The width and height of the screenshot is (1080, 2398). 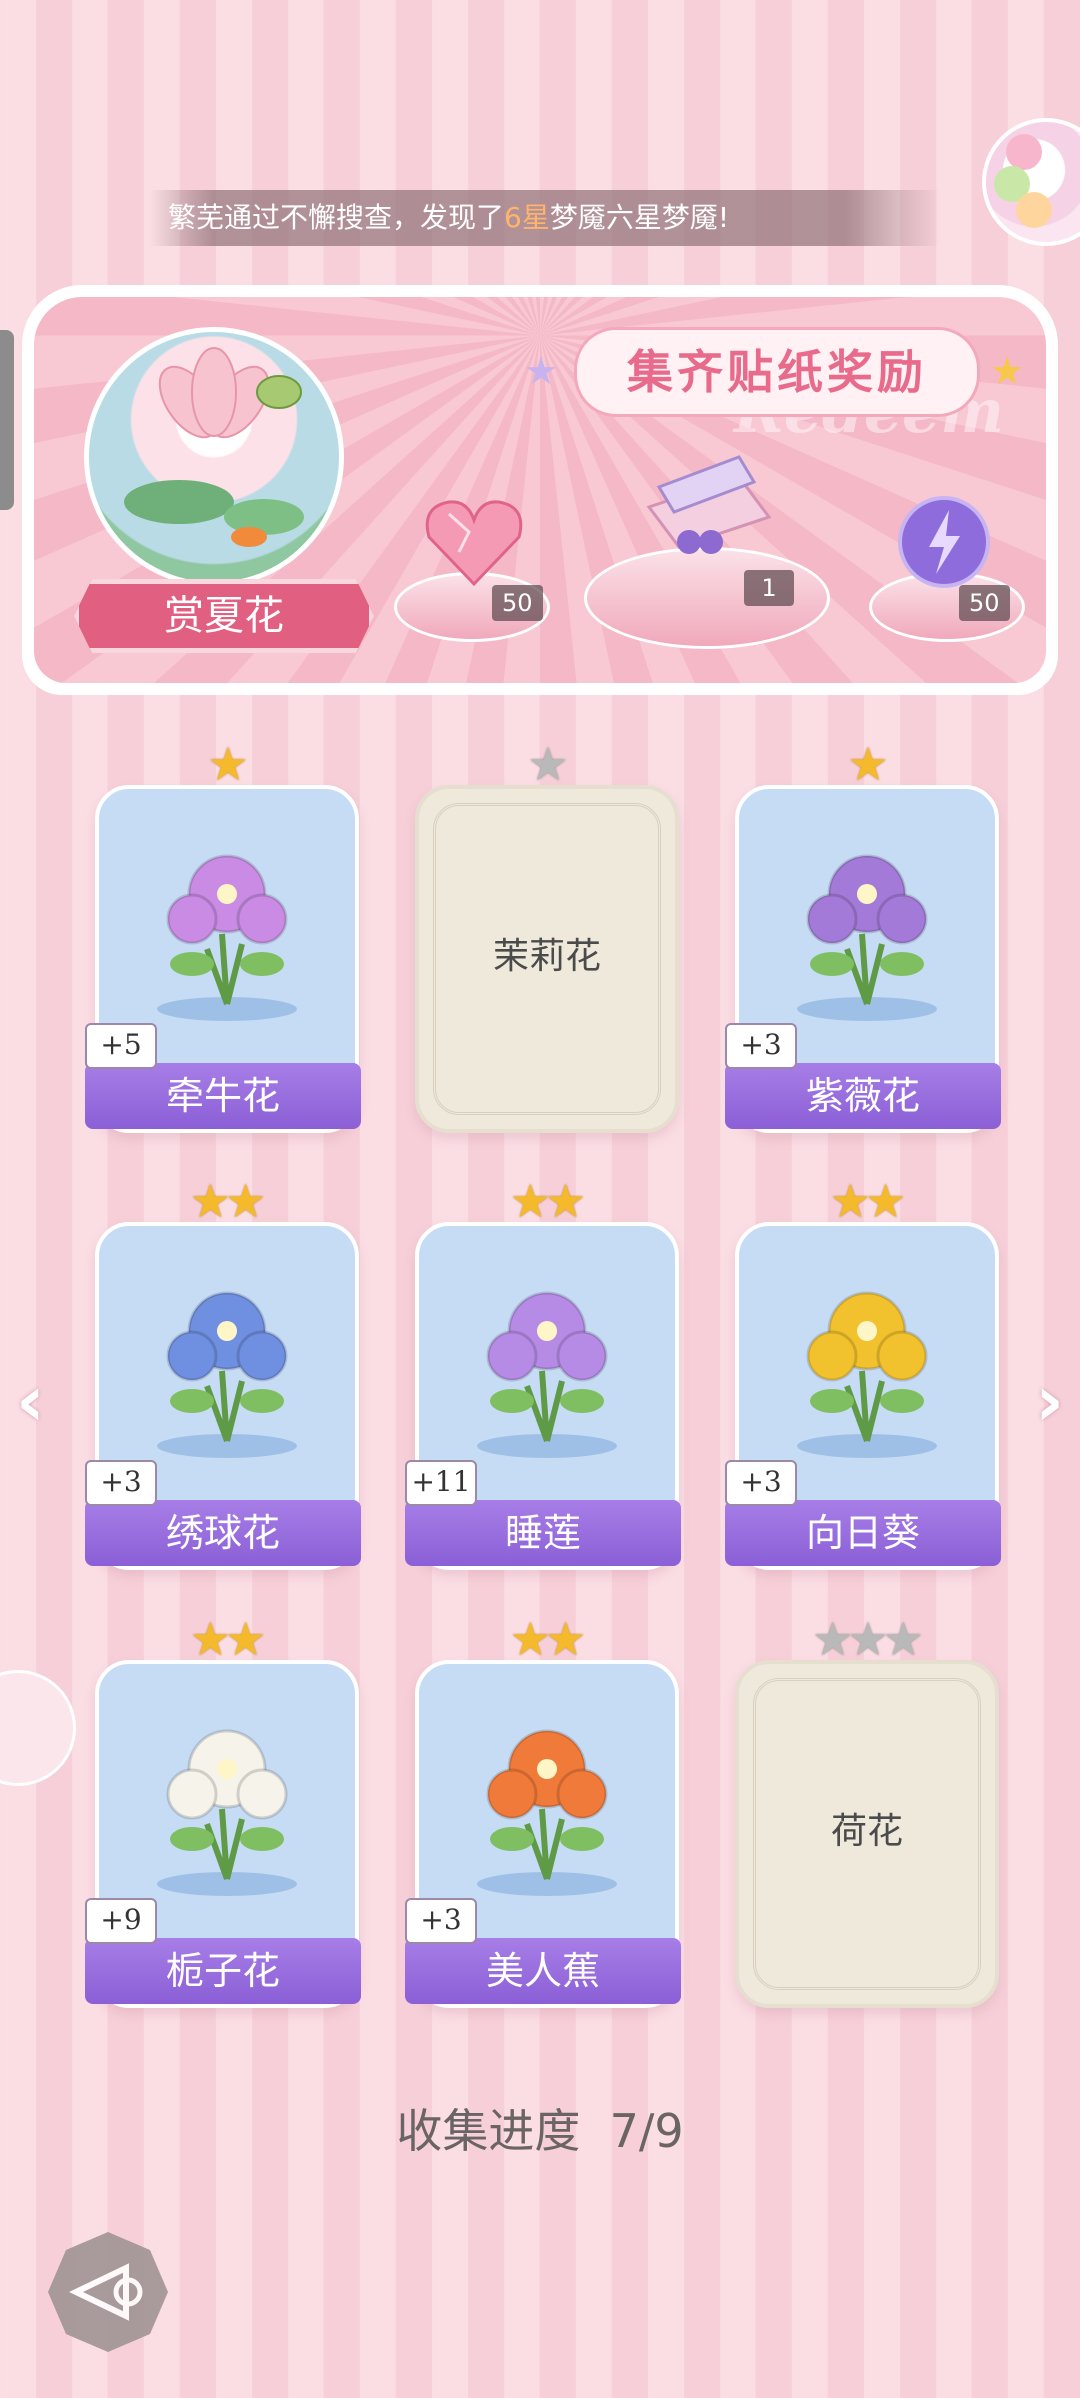 I want to click on crape-myrtle-icon, so click(x=867, y=924).